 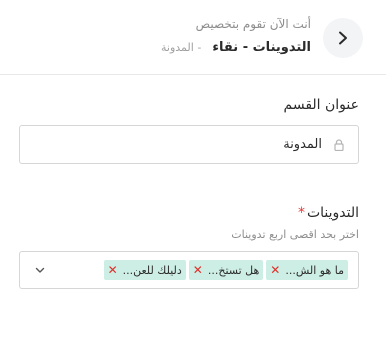 What do you see at coordinates (302, 144) in the screenshot?
I see `section-title-value: المدونة` at bounding box center [302, 144].